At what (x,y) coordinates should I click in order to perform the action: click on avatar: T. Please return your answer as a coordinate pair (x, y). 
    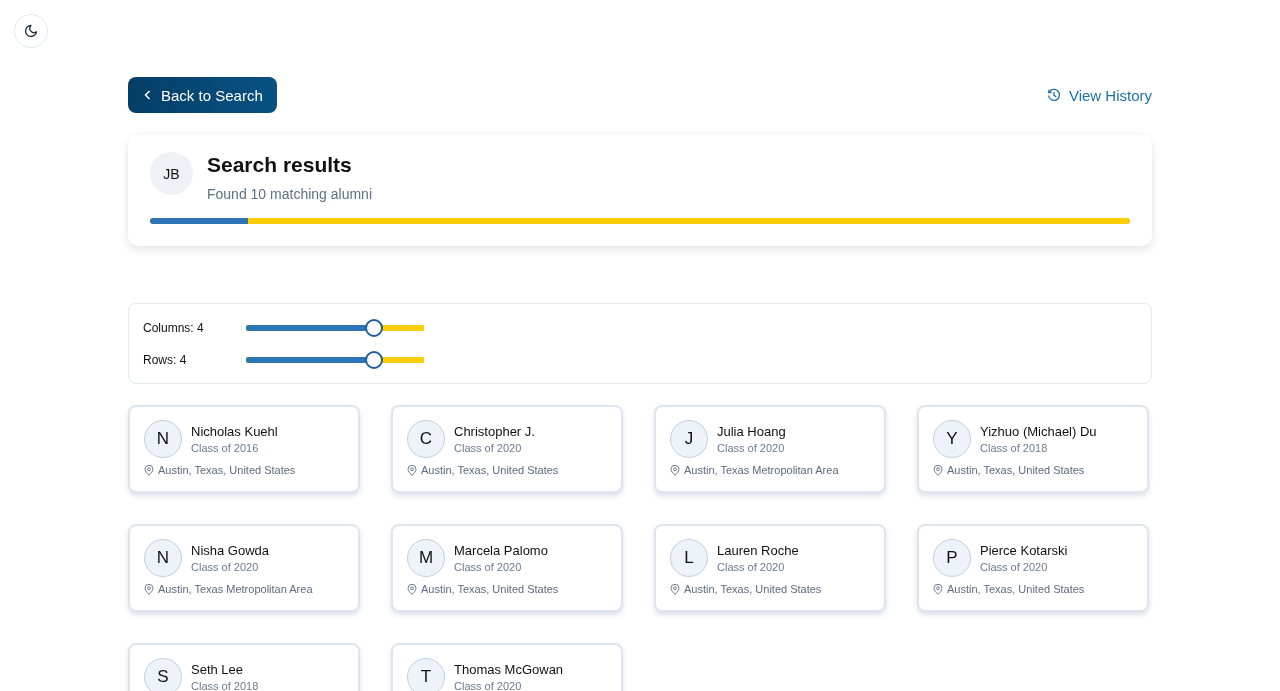
    Looking at the image, I should click on (426, 674).